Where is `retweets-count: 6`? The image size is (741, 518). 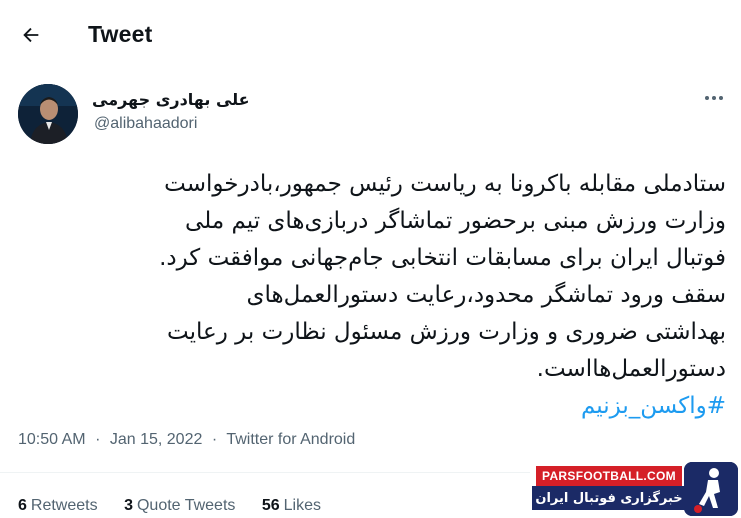
retweets-count: 6 is located at coordinates (22, 505).